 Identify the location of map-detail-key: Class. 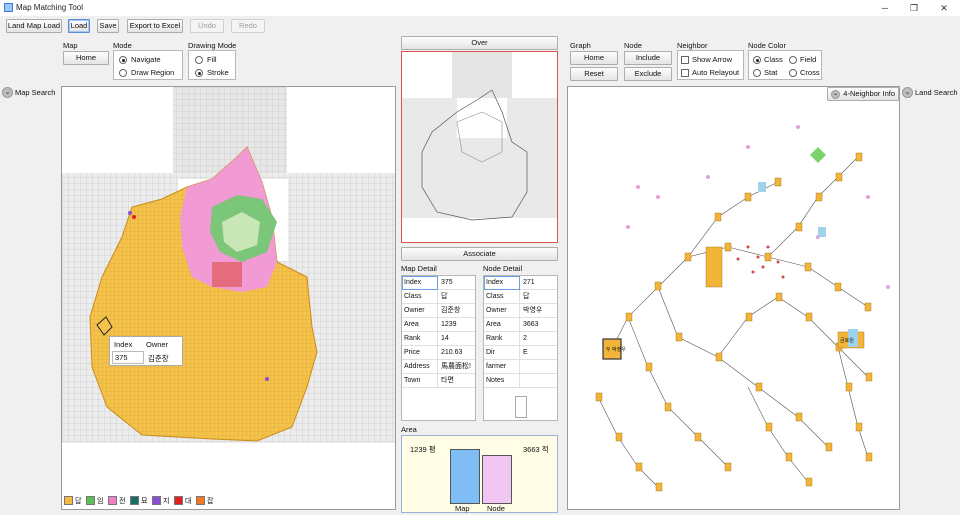
(420, 297).